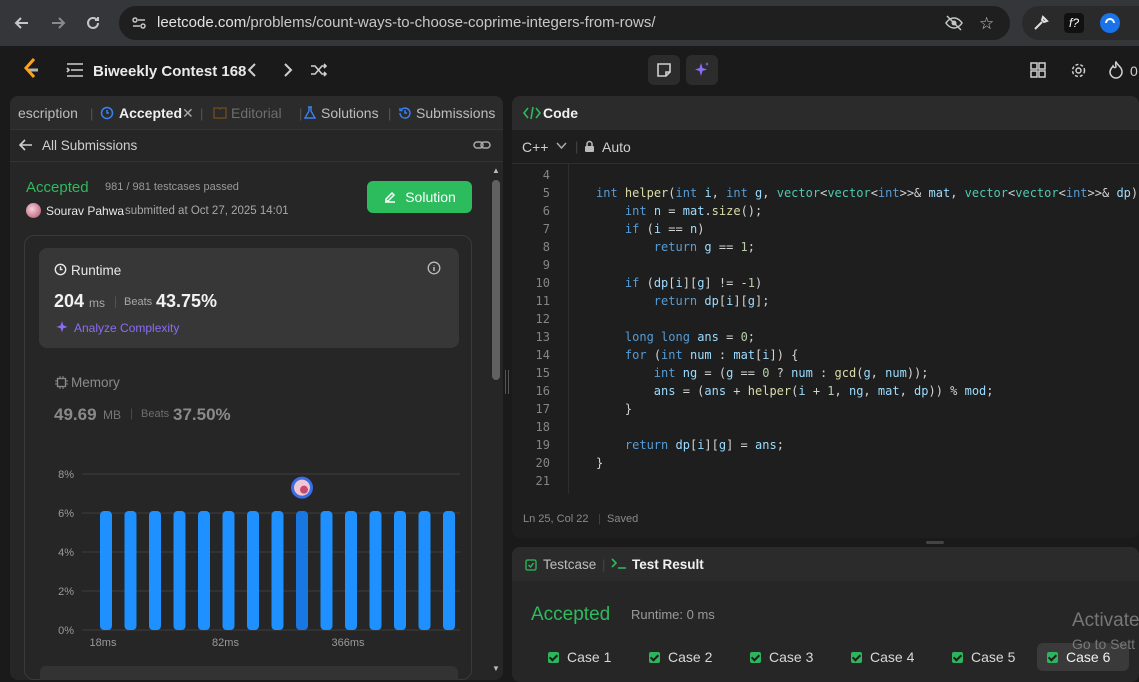 This screenshot has width=1139, height=682. Describe the element at coordinates (252, 70) in the screenshot. I see `previous-problem-icon` at that location.